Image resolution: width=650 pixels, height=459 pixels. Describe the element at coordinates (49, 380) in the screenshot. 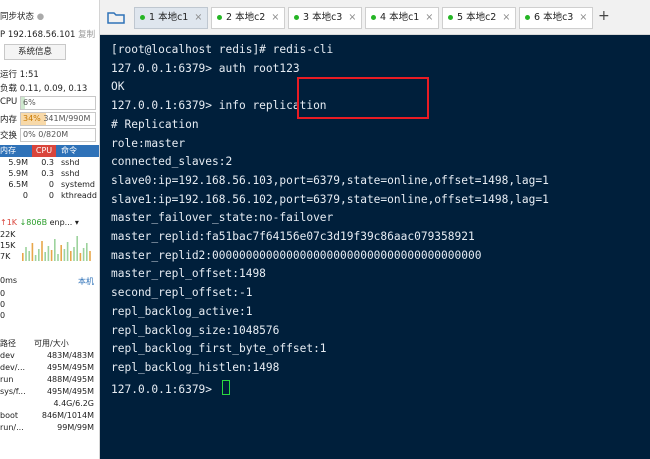

I see `filesystem-row: run 488M/495M` at that location.